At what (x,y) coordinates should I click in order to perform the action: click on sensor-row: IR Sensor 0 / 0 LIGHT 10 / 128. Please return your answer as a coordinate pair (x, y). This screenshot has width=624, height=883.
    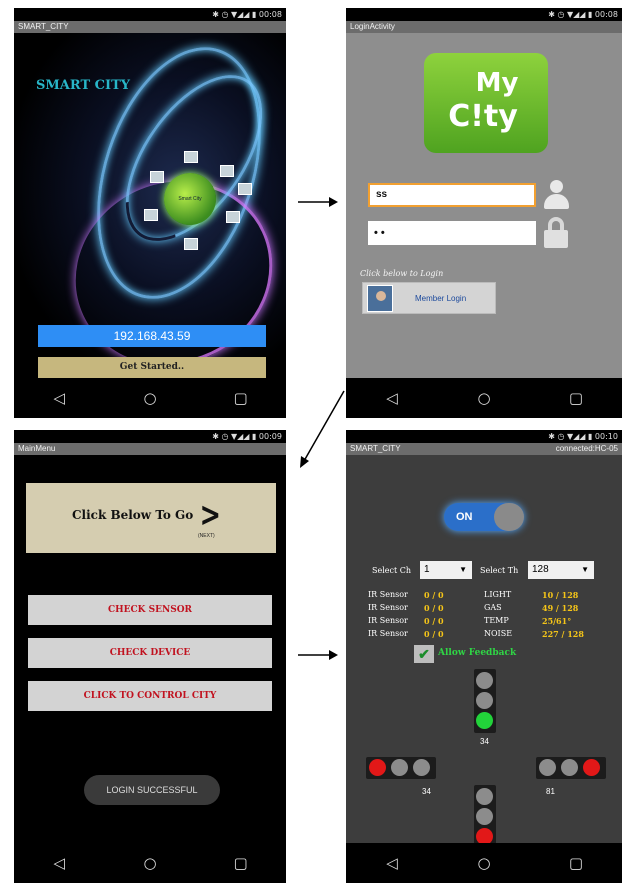
    Looking at the image, I should click on (483, 596).